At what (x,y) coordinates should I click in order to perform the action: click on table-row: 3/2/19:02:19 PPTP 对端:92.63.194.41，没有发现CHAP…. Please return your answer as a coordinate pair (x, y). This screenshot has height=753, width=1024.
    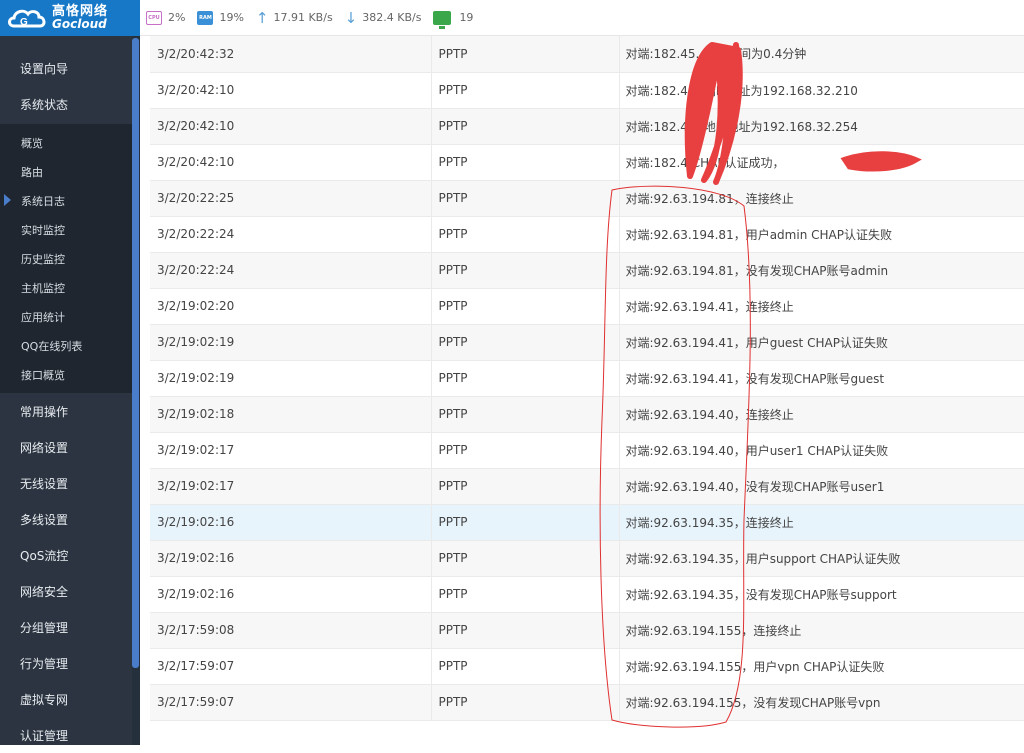
    Looking at the image, I should click on (587, 378).